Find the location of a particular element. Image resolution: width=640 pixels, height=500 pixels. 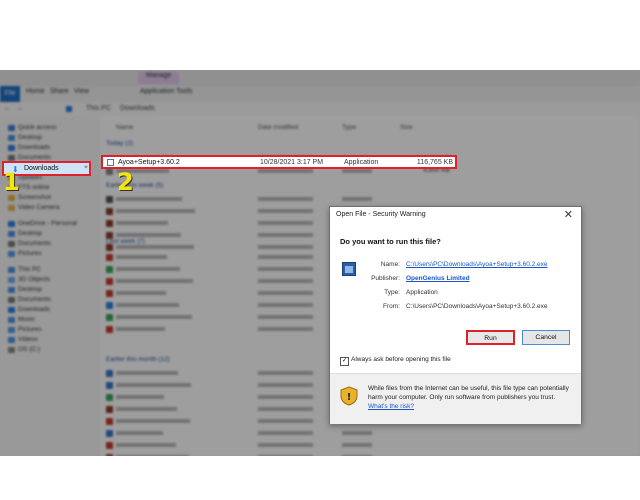

publisher-label: Publisher: is located at coordinates (385, 278).